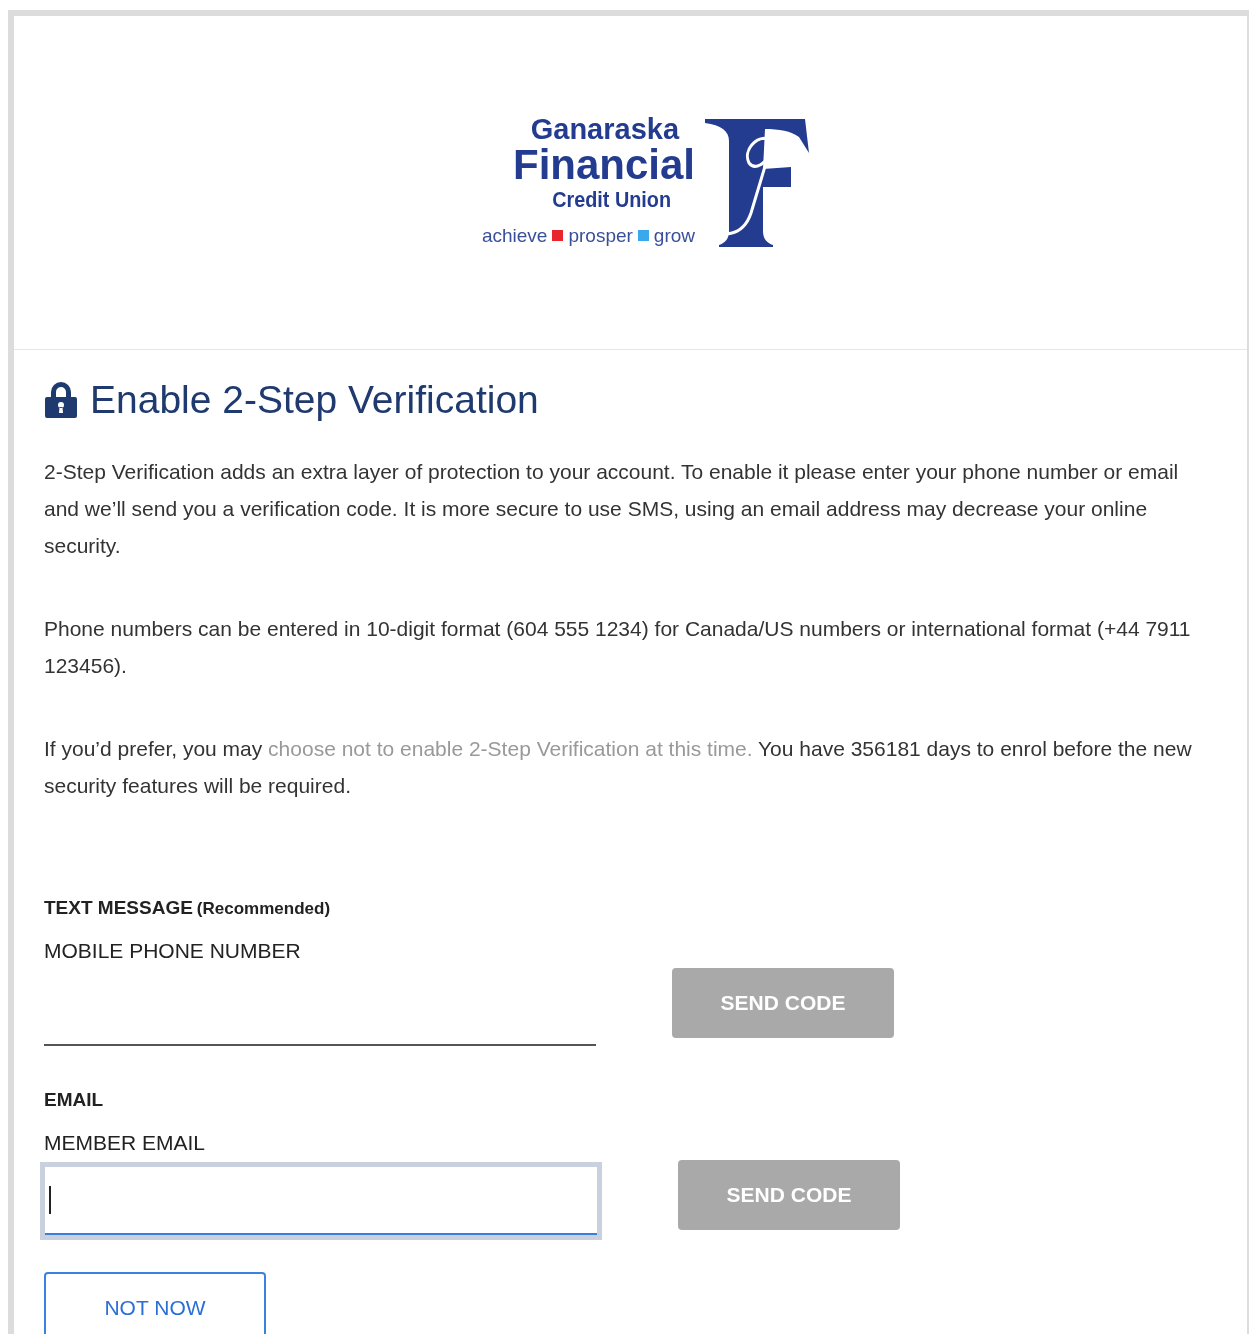 Image resolution: width=1249 pixels, height=1334 pixels. I want to click on tagline-text: achieve, so click(514, 235).